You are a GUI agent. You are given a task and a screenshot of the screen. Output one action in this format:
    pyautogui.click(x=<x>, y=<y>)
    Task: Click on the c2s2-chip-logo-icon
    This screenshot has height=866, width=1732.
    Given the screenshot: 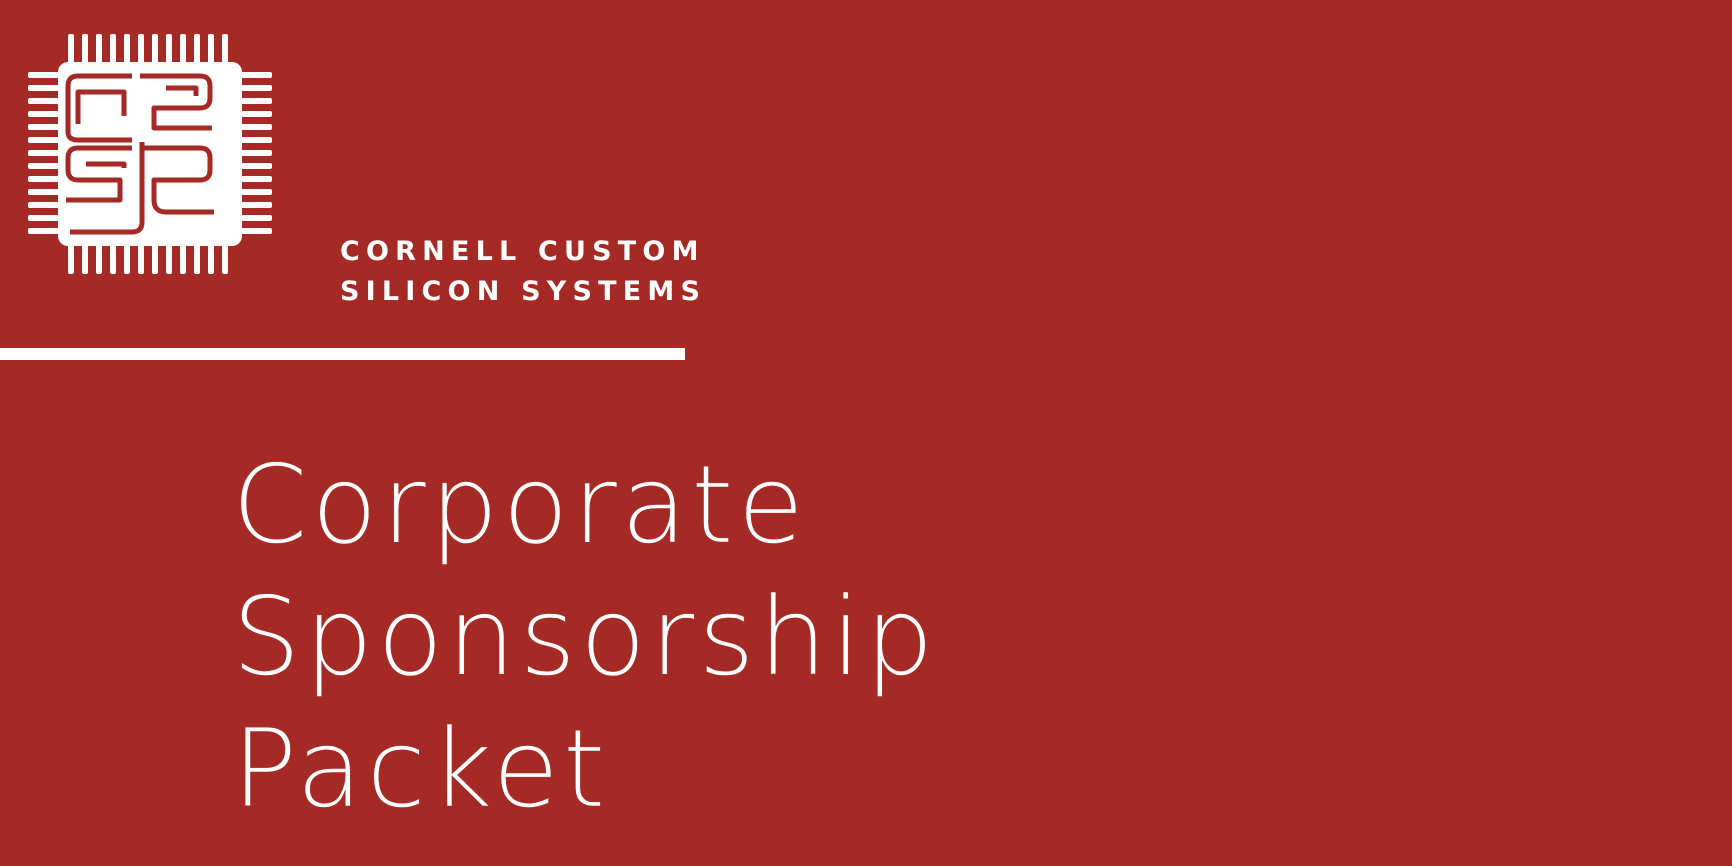 What is the action you would take?
    pyautogui.click(x=150, y=154)
    